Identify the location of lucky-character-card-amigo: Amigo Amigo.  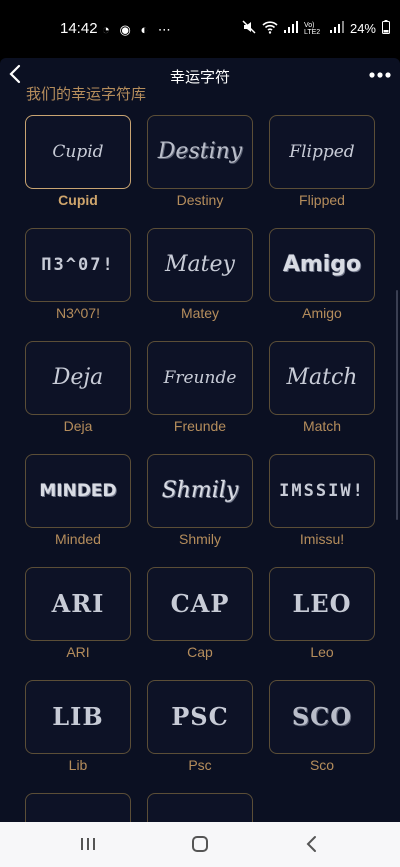
(322, 274).